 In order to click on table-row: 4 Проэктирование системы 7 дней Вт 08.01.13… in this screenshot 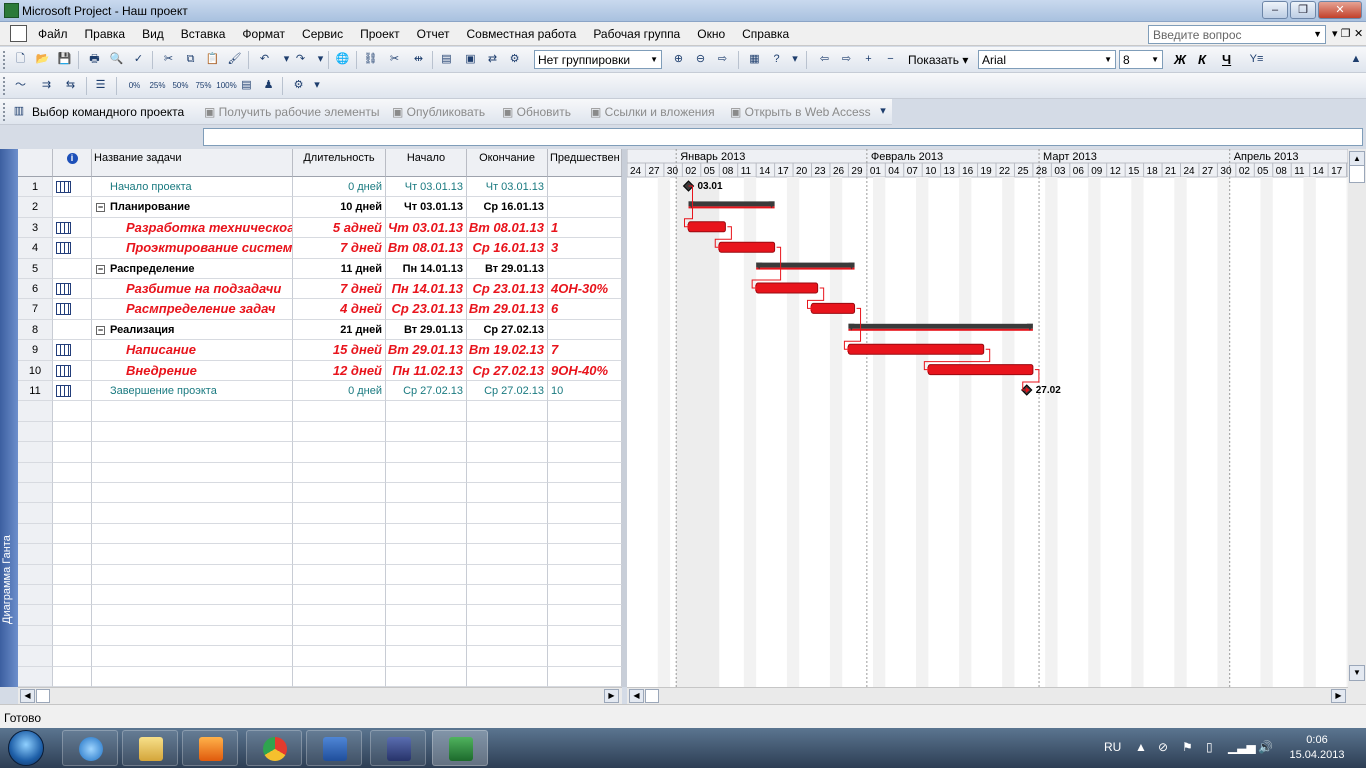, I will do `click(320, 248)`.